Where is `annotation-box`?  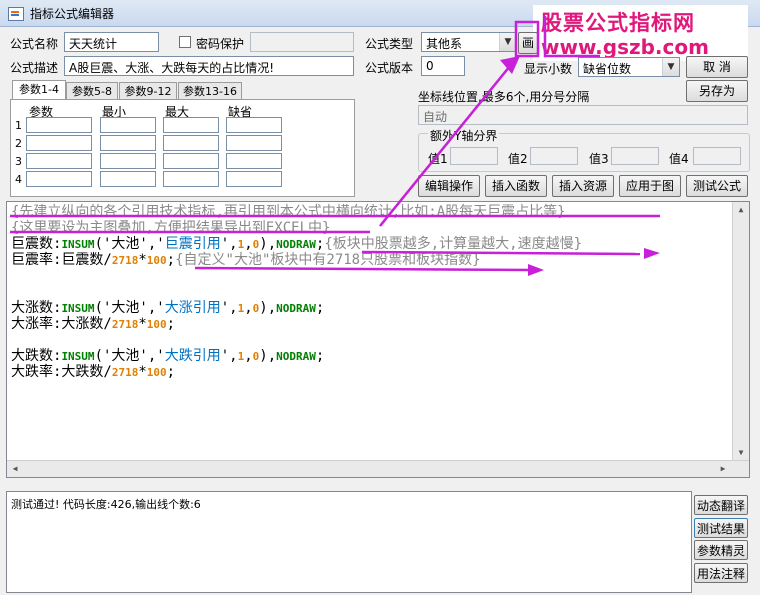 annotation-box is located at coordinates (527, 39).